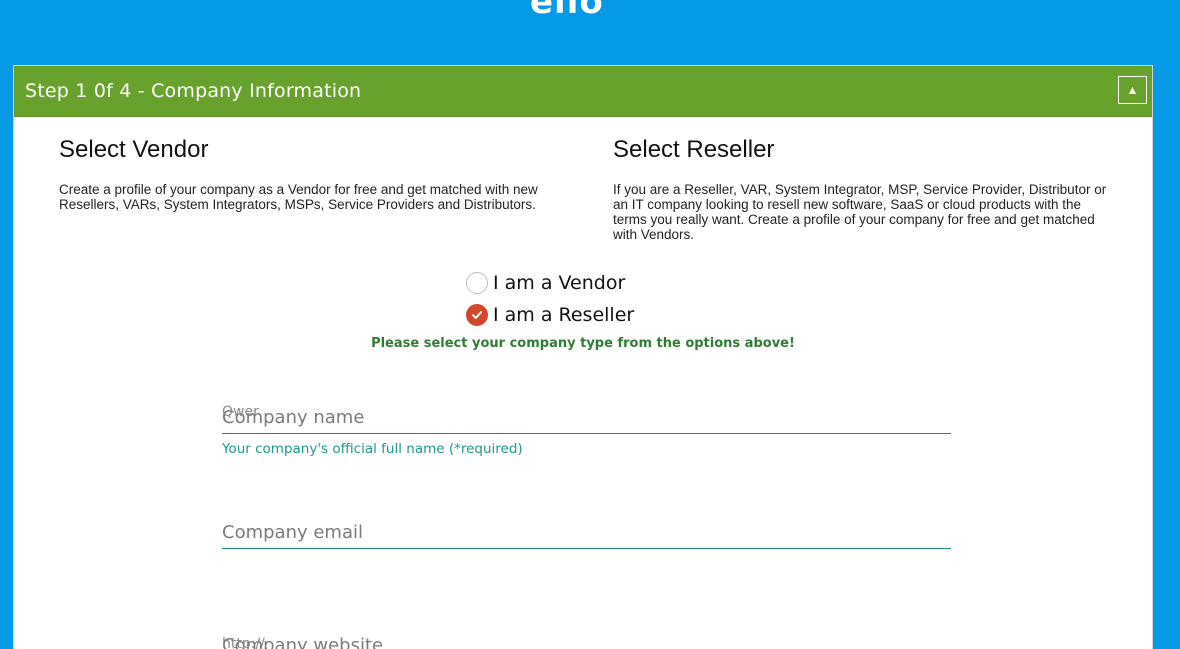  I want to click on vendor-radio-option: I am a Vendor, so click(545, 283).